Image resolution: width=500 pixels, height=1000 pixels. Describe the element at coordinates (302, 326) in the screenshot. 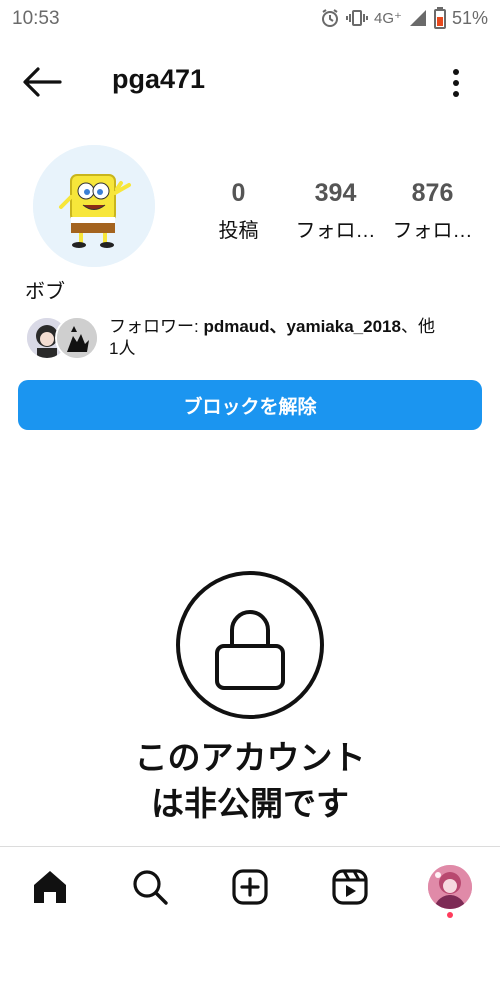

I see `followed-by-names: pdmaud、yamiaka_2018` at that location.